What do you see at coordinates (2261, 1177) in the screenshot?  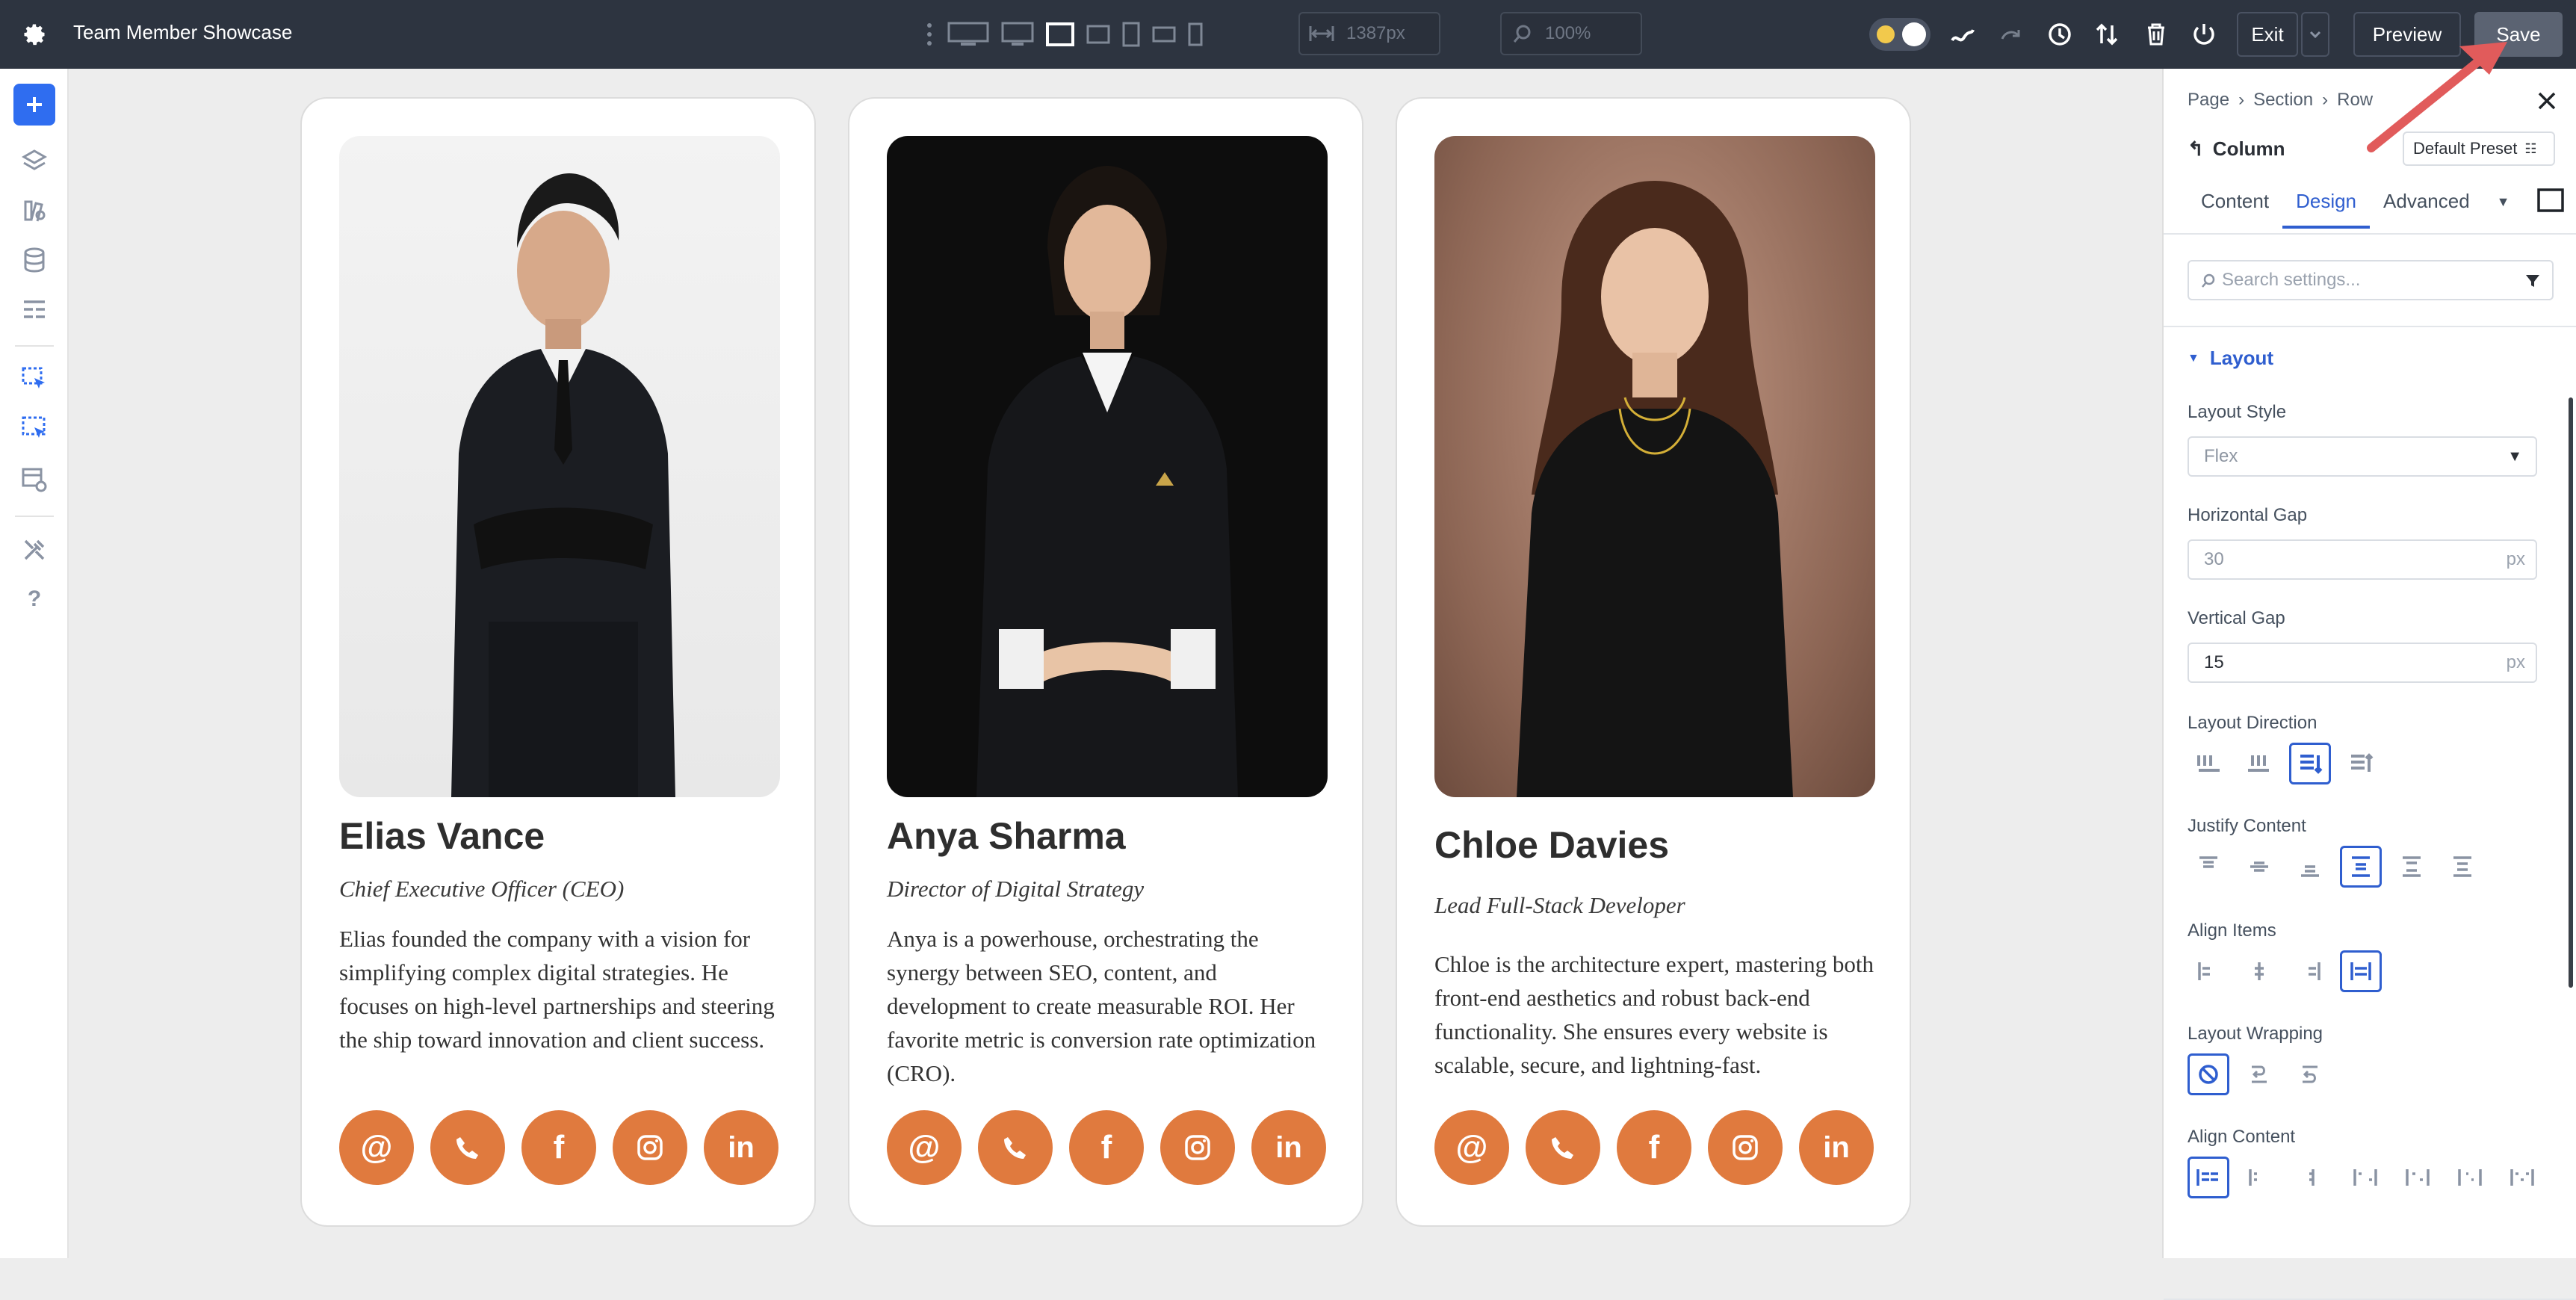 I see `align-content-center-icon` at bounding box center [2261, 1177].